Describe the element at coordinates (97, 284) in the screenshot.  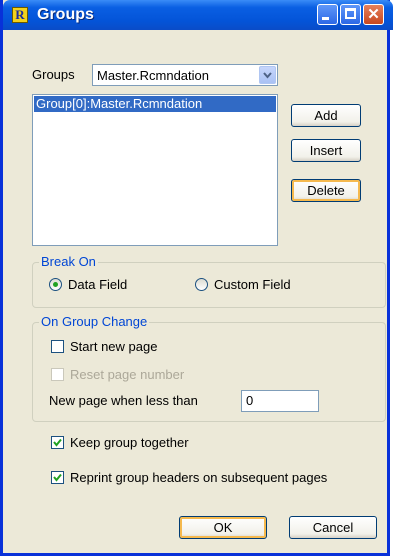
I see `data-field-label: Data Field` at that location.